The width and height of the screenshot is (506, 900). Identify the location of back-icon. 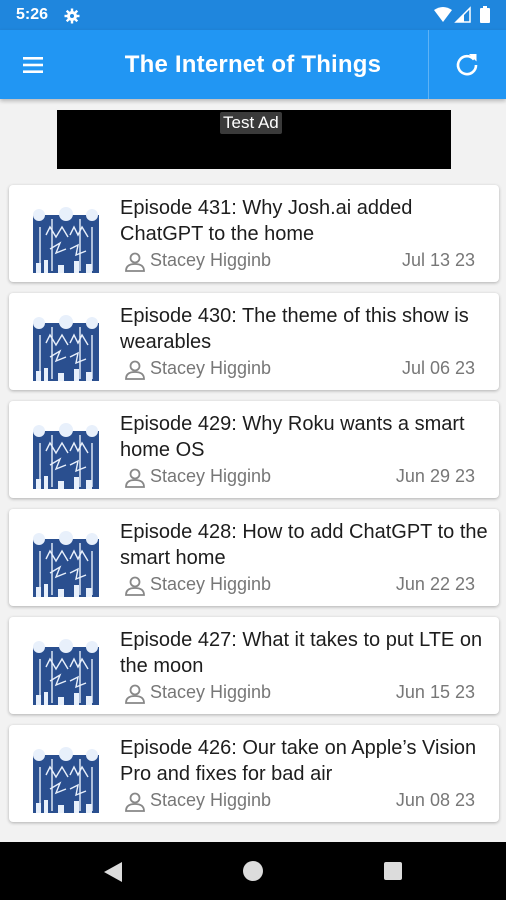
(113, 872).